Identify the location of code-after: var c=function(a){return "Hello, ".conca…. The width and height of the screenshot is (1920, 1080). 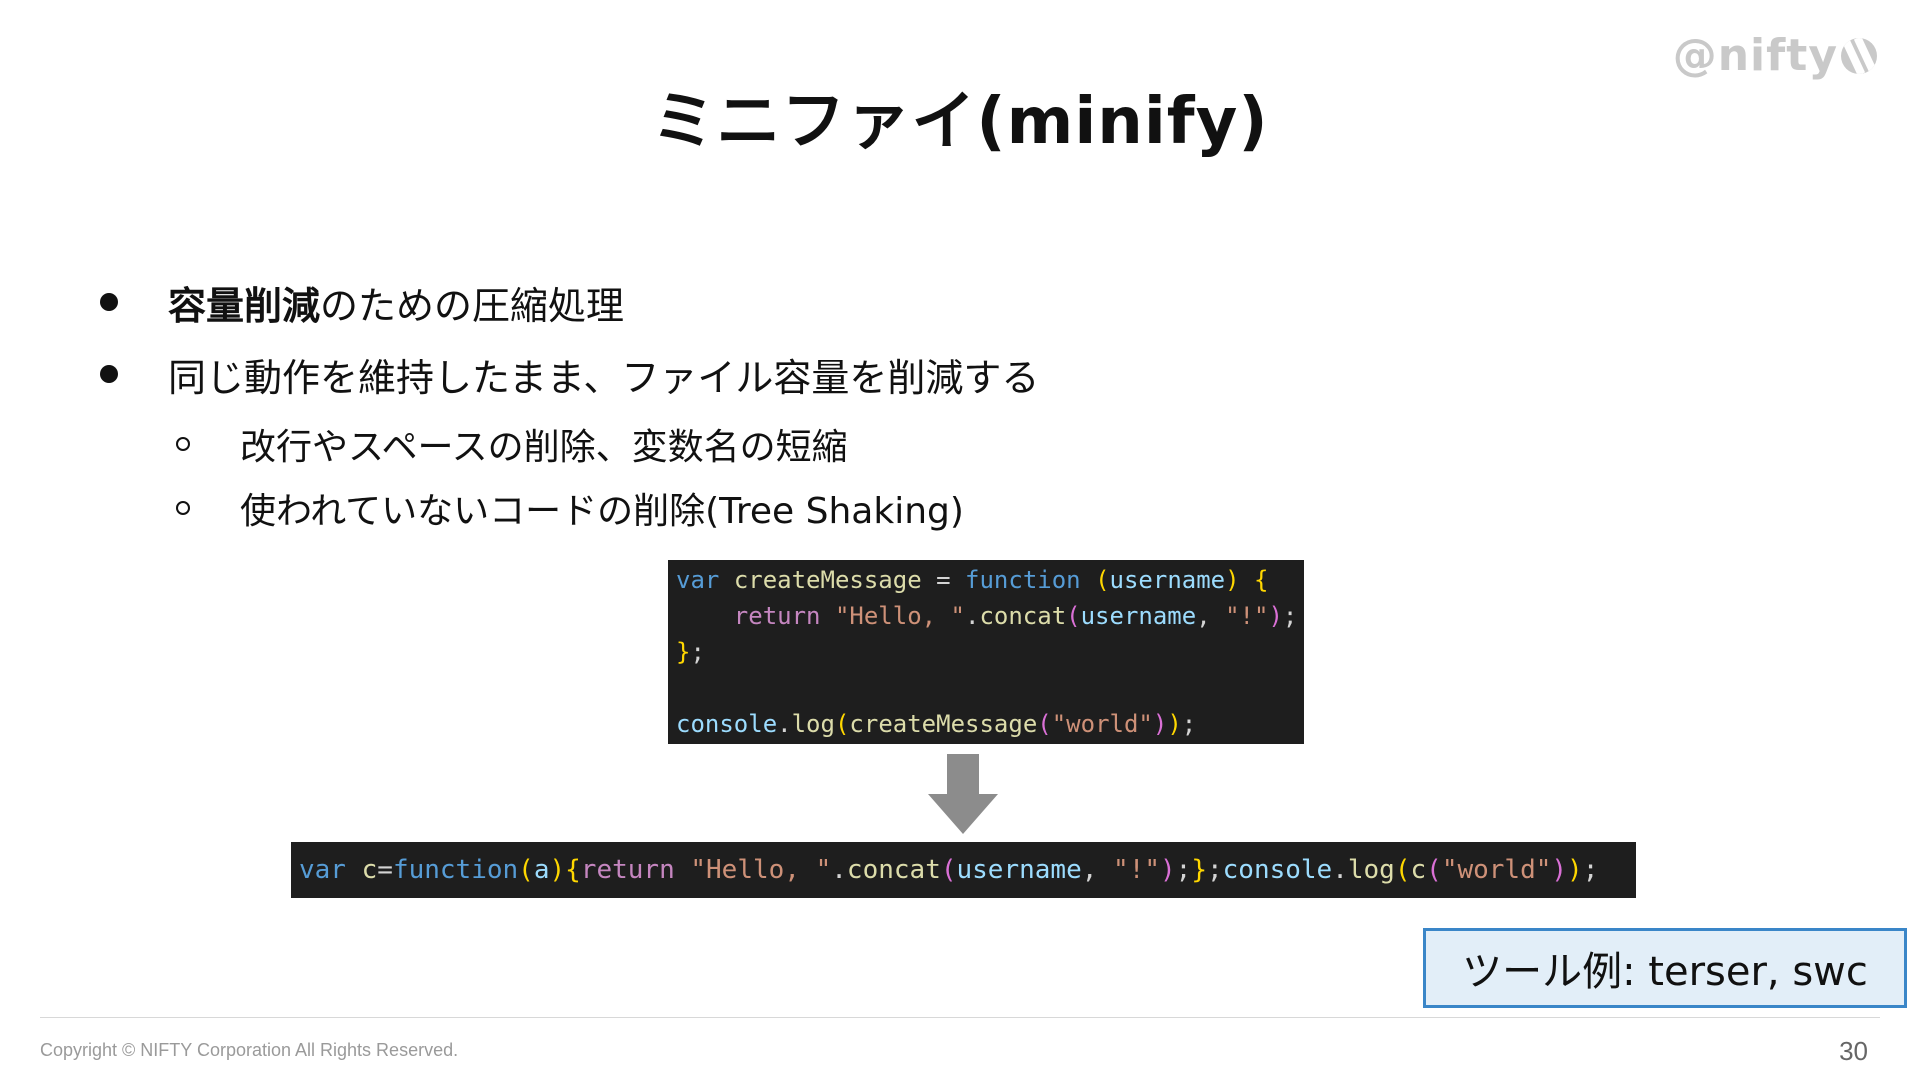
(963, 870).